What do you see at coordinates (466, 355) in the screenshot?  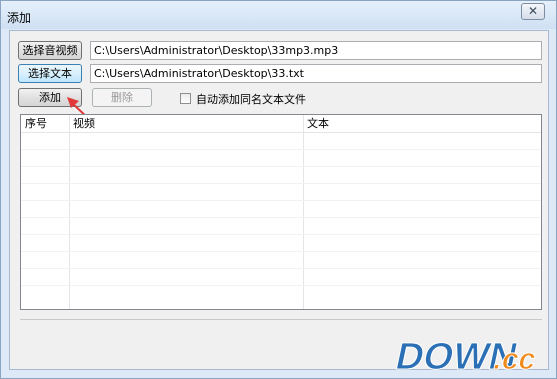 I see `down-cc-watermark-logo: DOWN .cc` at bounding box center [466, 355].